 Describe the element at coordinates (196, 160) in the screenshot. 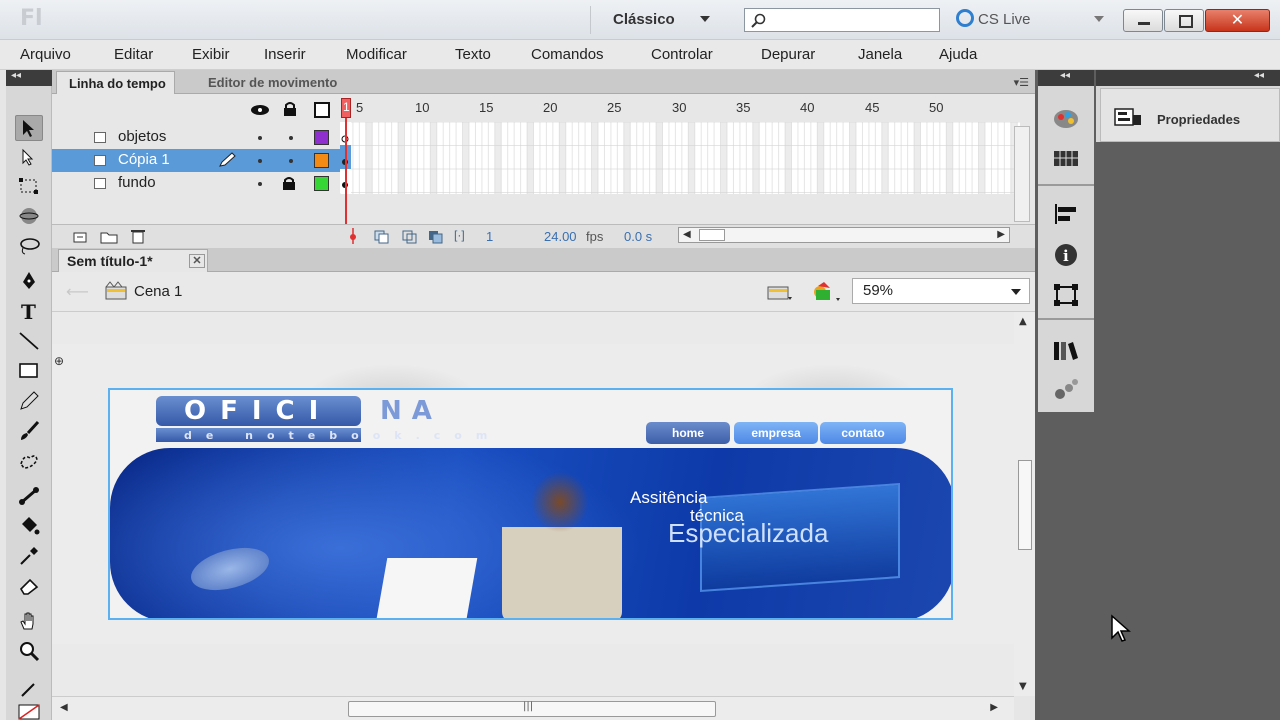

I see `layer-copia-1: Cópia 1` at that location.